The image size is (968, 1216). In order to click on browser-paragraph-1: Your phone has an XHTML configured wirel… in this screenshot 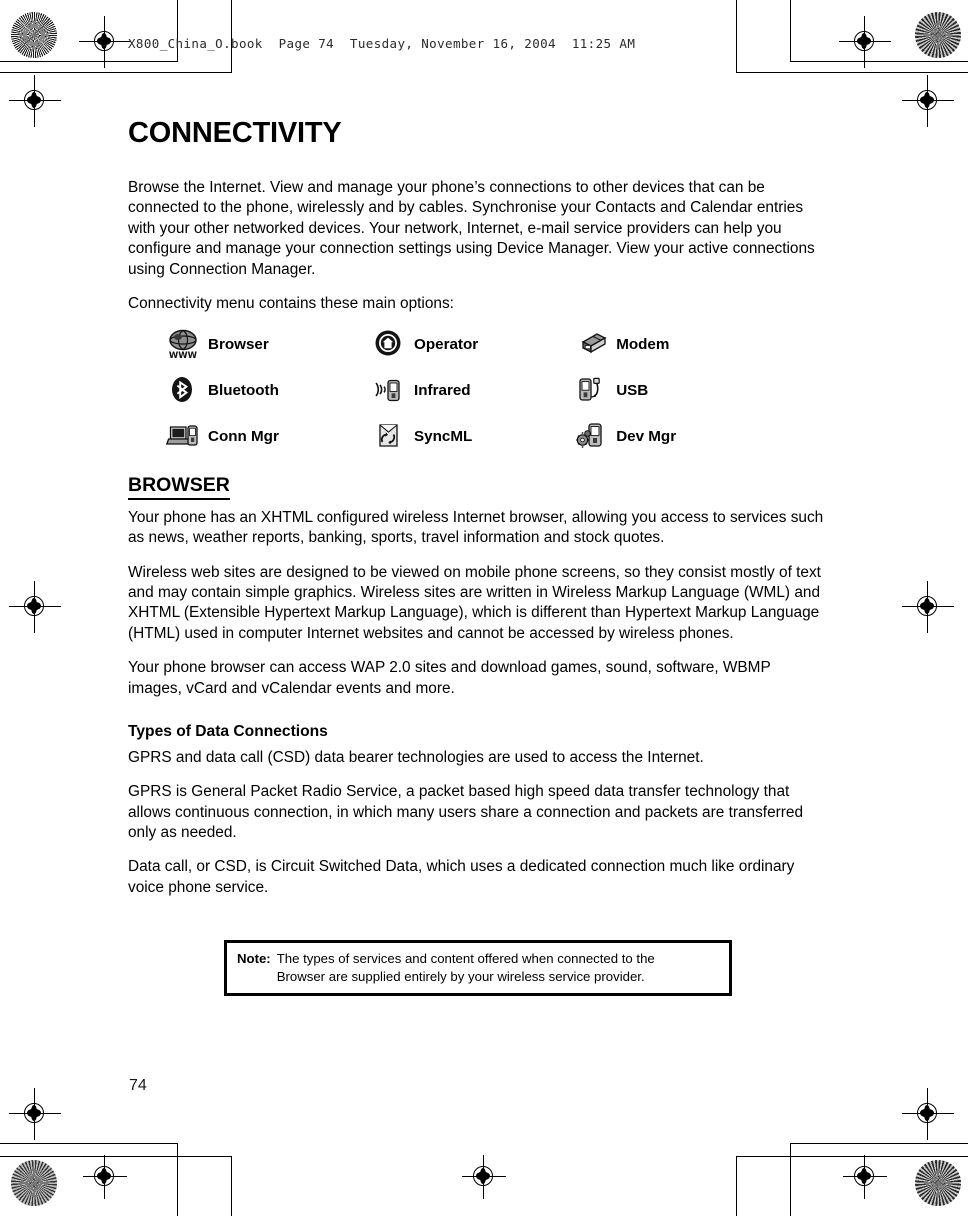, I will do `click(476, 527)`.